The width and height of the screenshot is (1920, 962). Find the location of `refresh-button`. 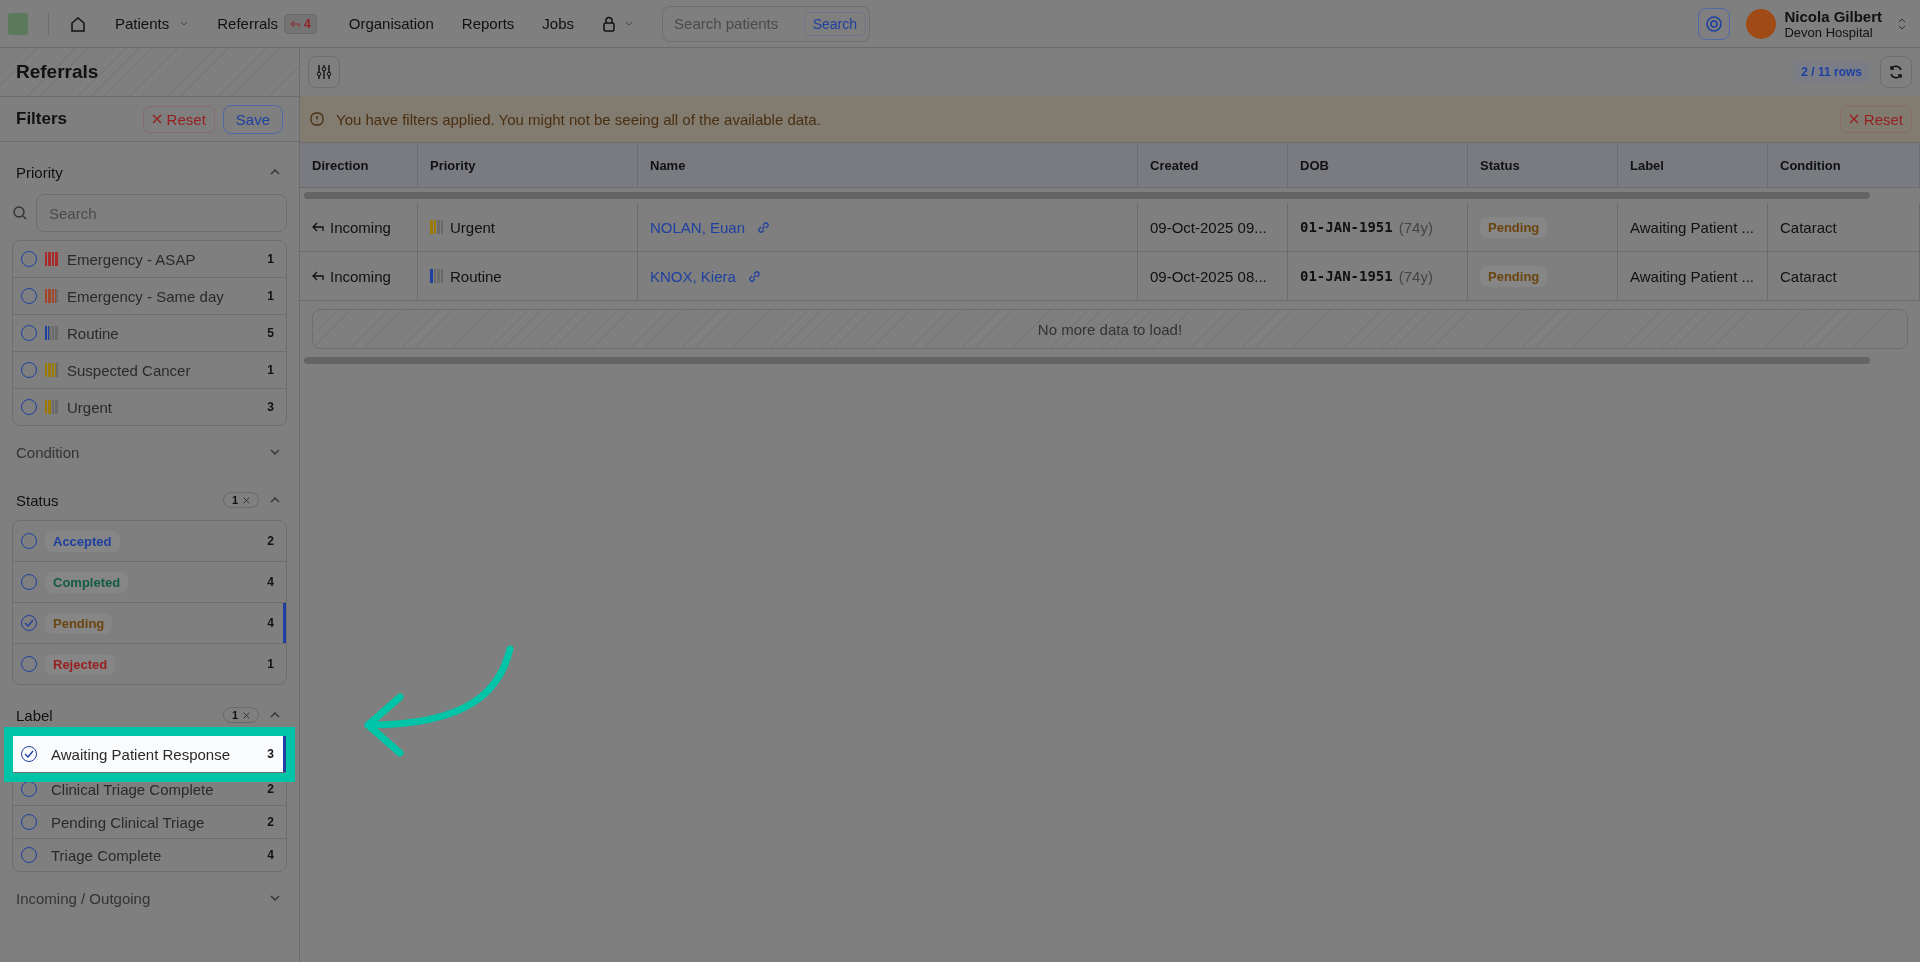

refresh-button is located at coordinates (1896, 72).